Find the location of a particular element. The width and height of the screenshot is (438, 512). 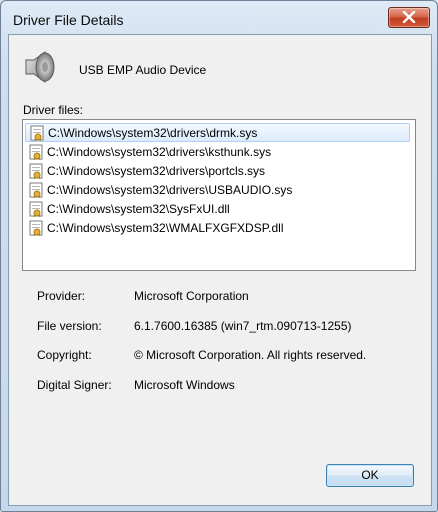

close-button is located at coordinates (409, 17).